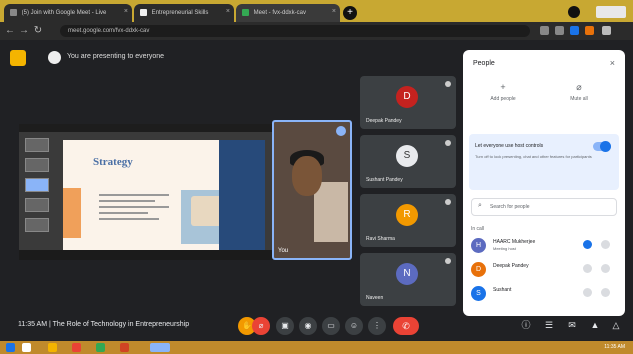  Describe the element at coordinates (510, 207) in the screenshot. I see `search-placeholder: Search for people` at that location.